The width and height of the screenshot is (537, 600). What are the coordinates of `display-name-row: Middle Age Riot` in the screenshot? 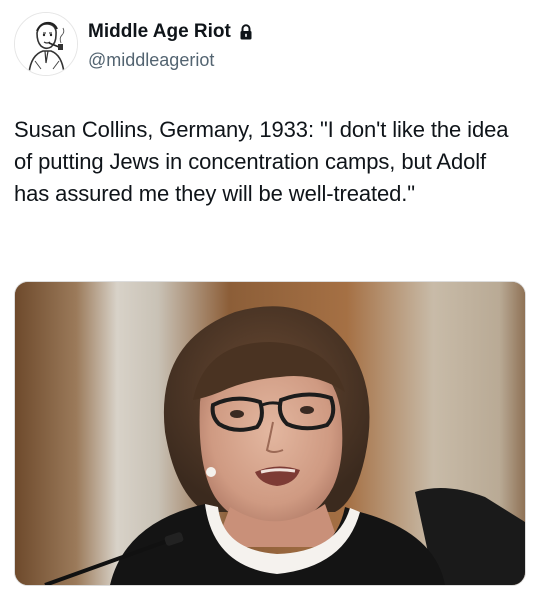 It's located at (170, 32).